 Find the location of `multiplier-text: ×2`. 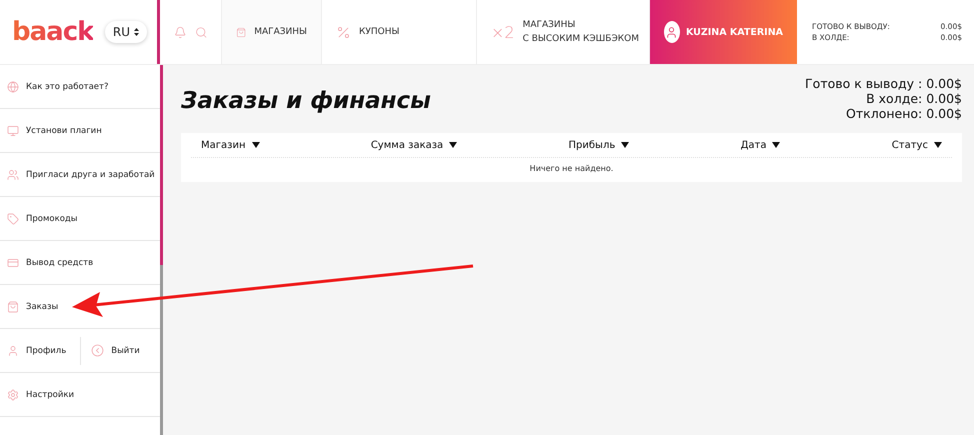

multiplier-text: ×2 is located at coordinates (503, 32).